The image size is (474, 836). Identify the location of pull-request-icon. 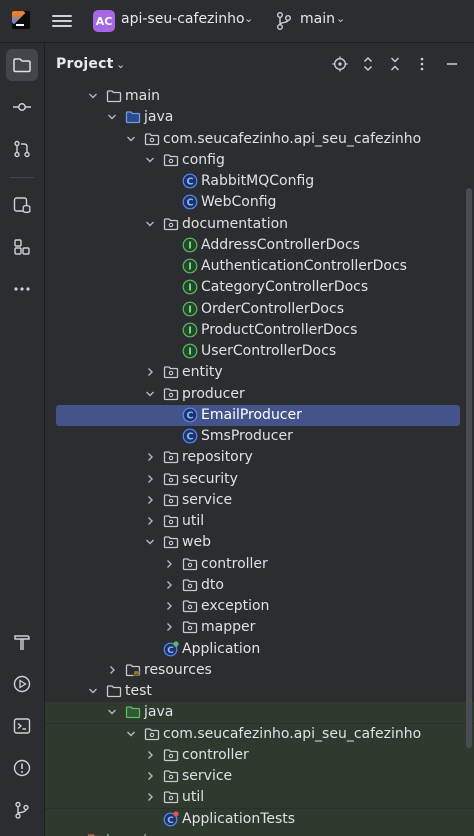
(22, 149).